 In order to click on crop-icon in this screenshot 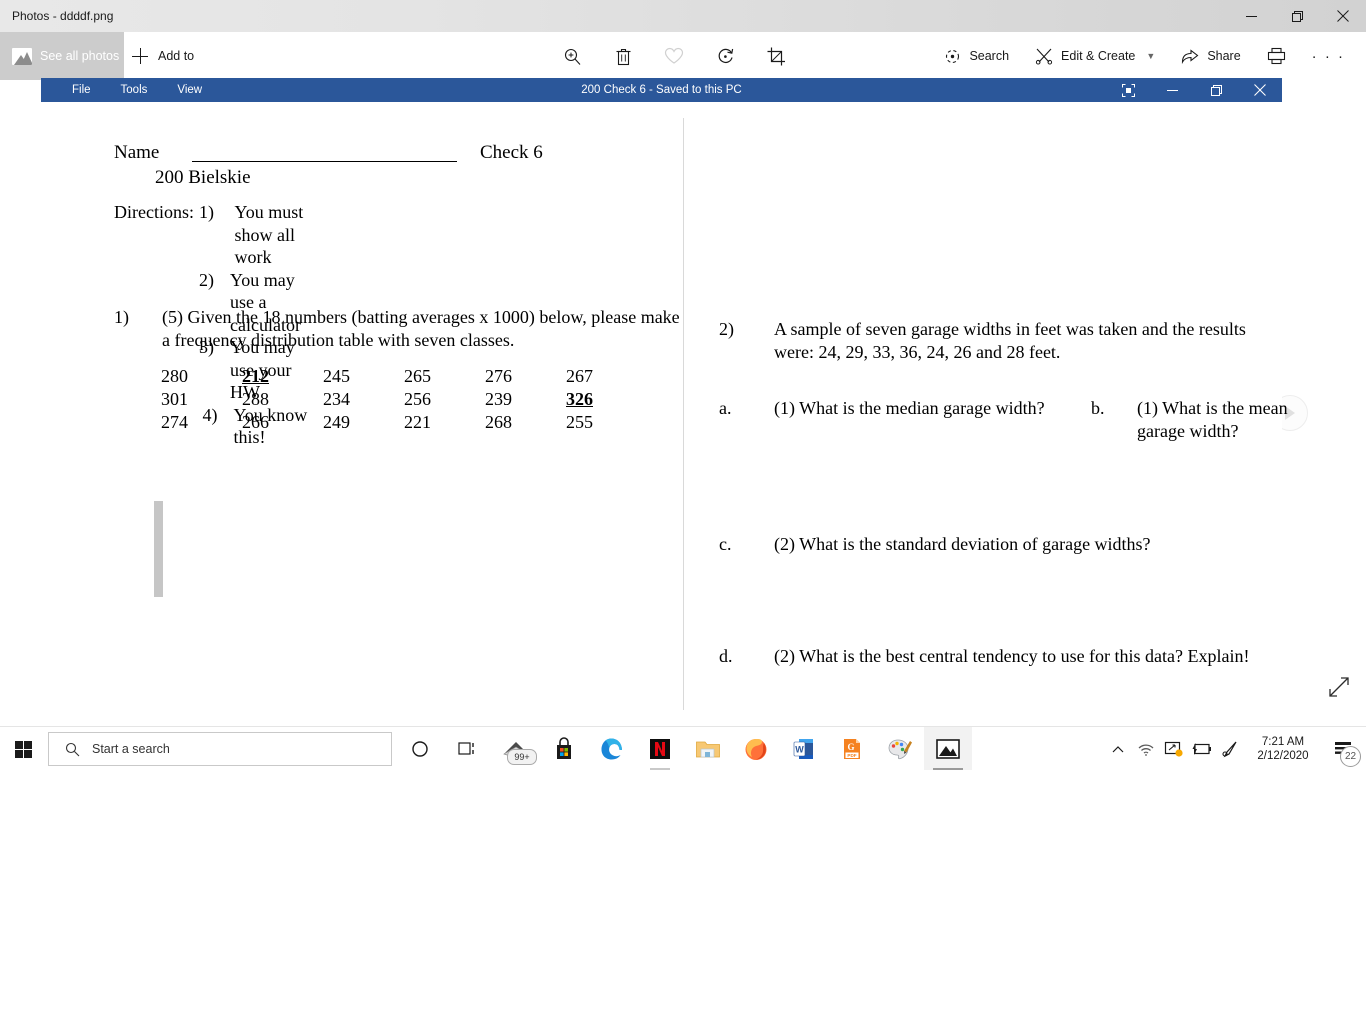, I will do `click(776, 56)`.